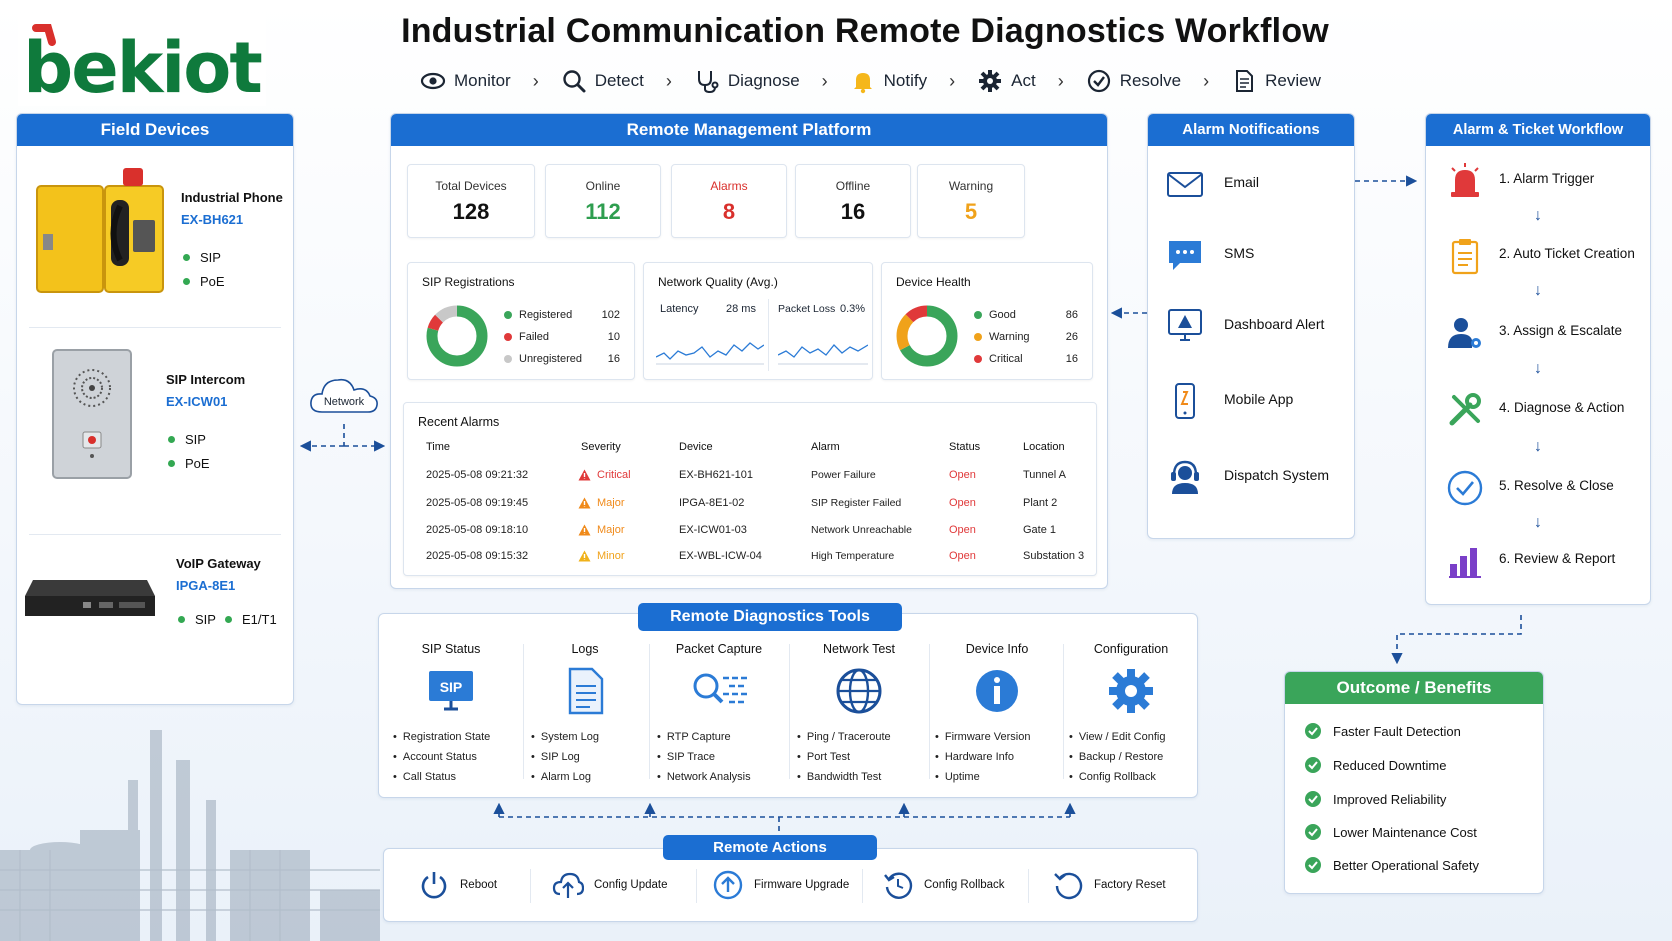  I want to click on cell-location: Tunnel A, so click(1045, 475).